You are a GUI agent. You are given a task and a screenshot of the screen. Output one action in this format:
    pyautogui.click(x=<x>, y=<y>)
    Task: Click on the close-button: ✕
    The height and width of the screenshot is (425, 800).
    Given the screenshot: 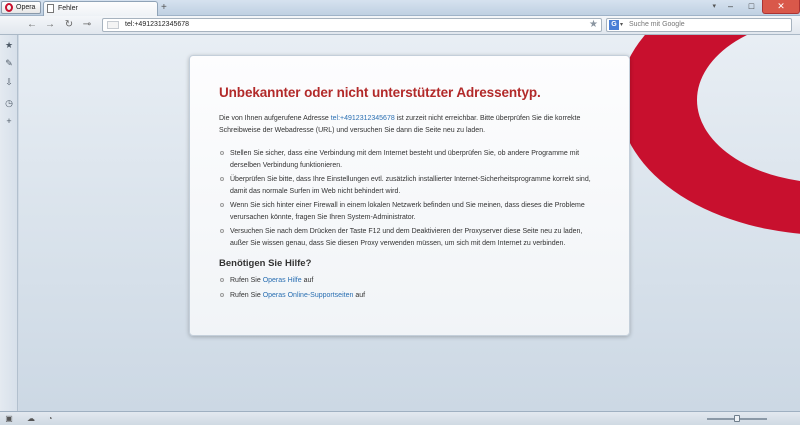 What is the action you would take?
    pyautogui.click(x=781, y=7)
    